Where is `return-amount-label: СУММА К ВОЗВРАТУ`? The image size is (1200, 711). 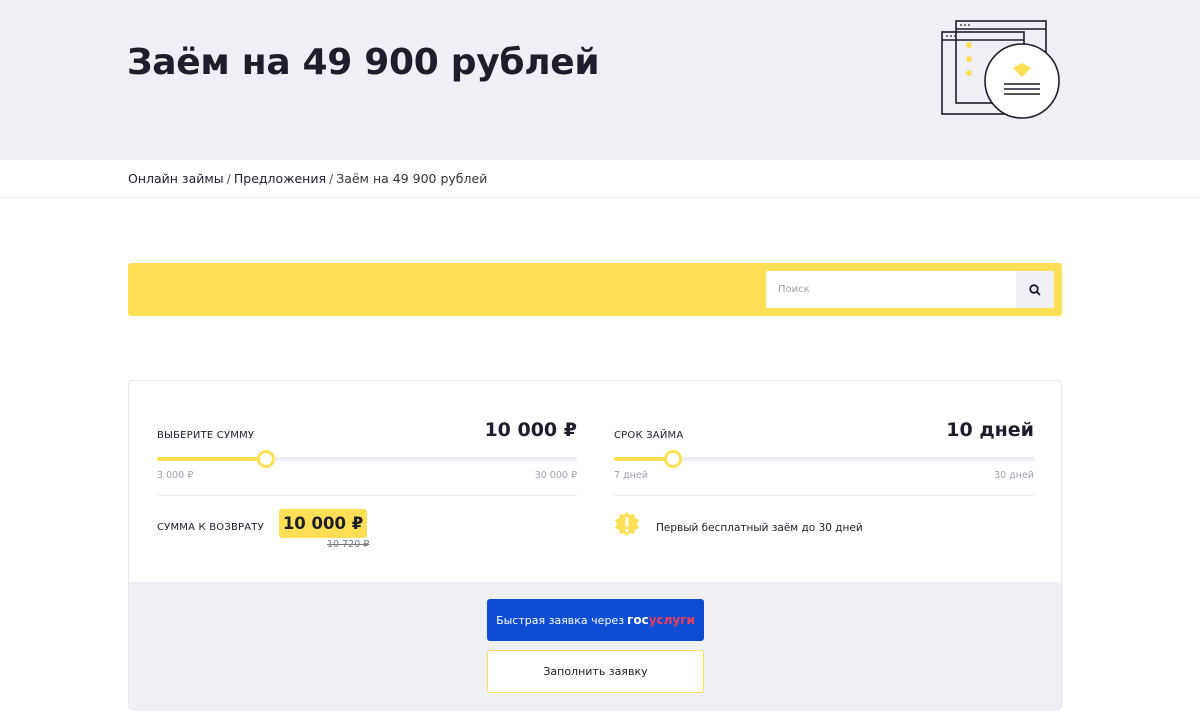
return-amount-label: СУММА К ВОЗВРАТУ is located at coordinates (210, 527).